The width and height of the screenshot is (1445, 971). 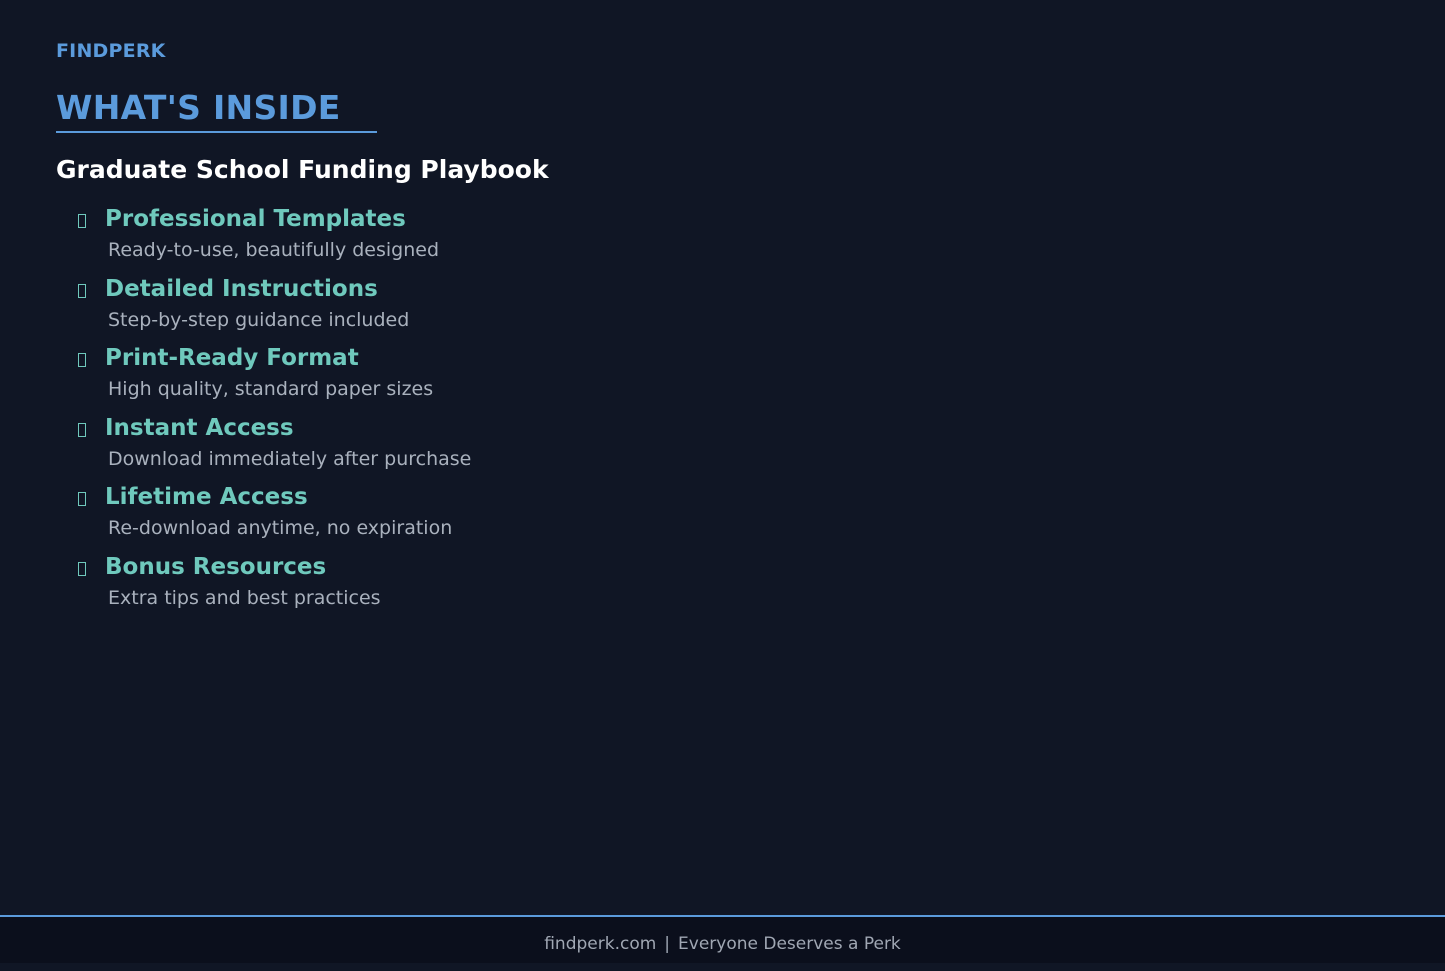 What do you see at coordinates (111, 51) in the screenshot?
I see `brand-label: FINDPERK` at bounding box center [111, 51].